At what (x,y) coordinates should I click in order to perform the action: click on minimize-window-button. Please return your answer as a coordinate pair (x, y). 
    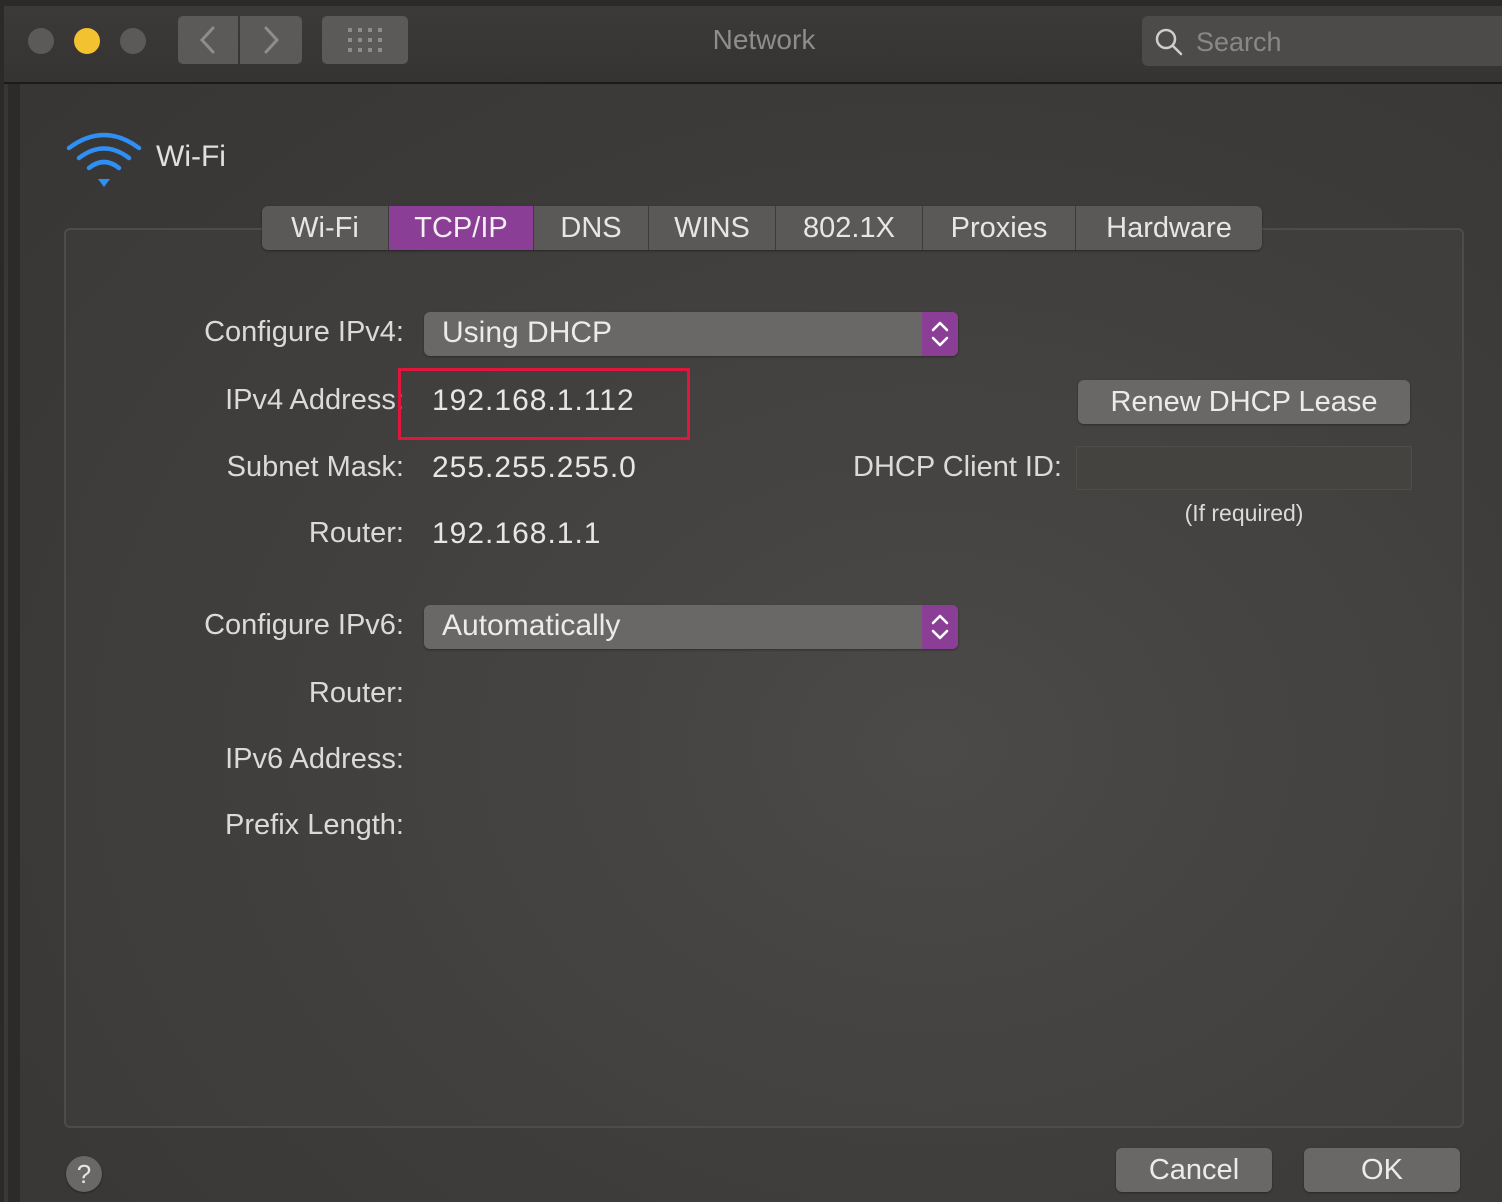
    Looking at the image, I should click on (87, 41).